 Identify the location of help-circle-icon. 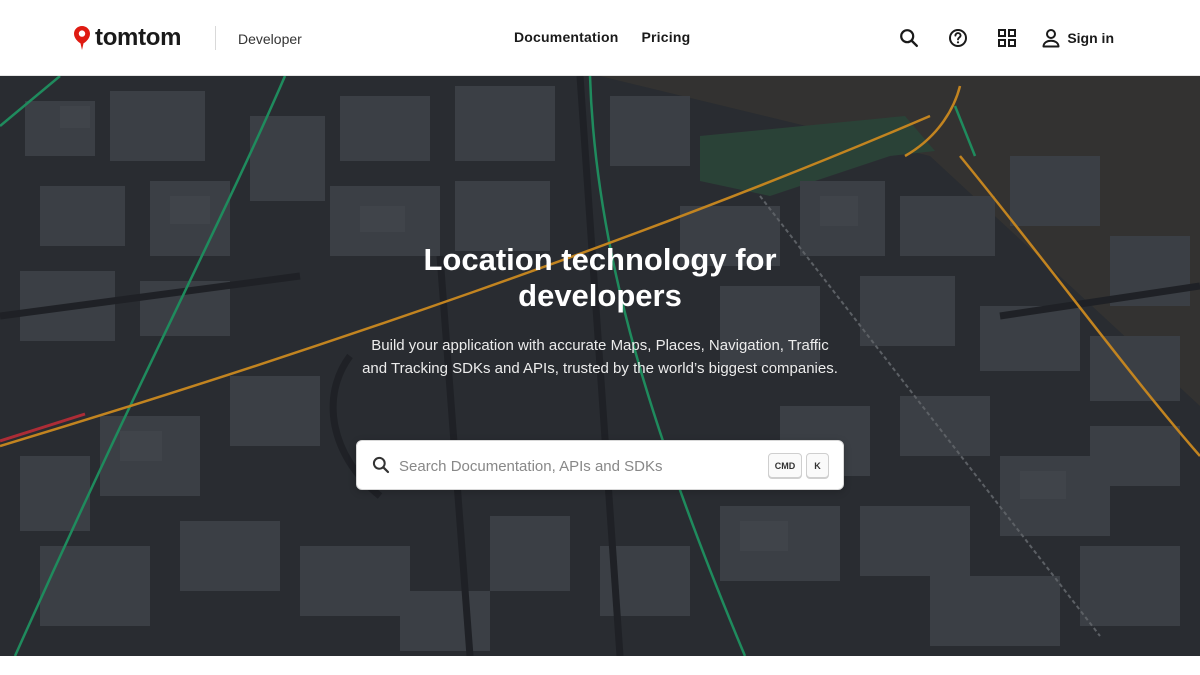
(958, 38).